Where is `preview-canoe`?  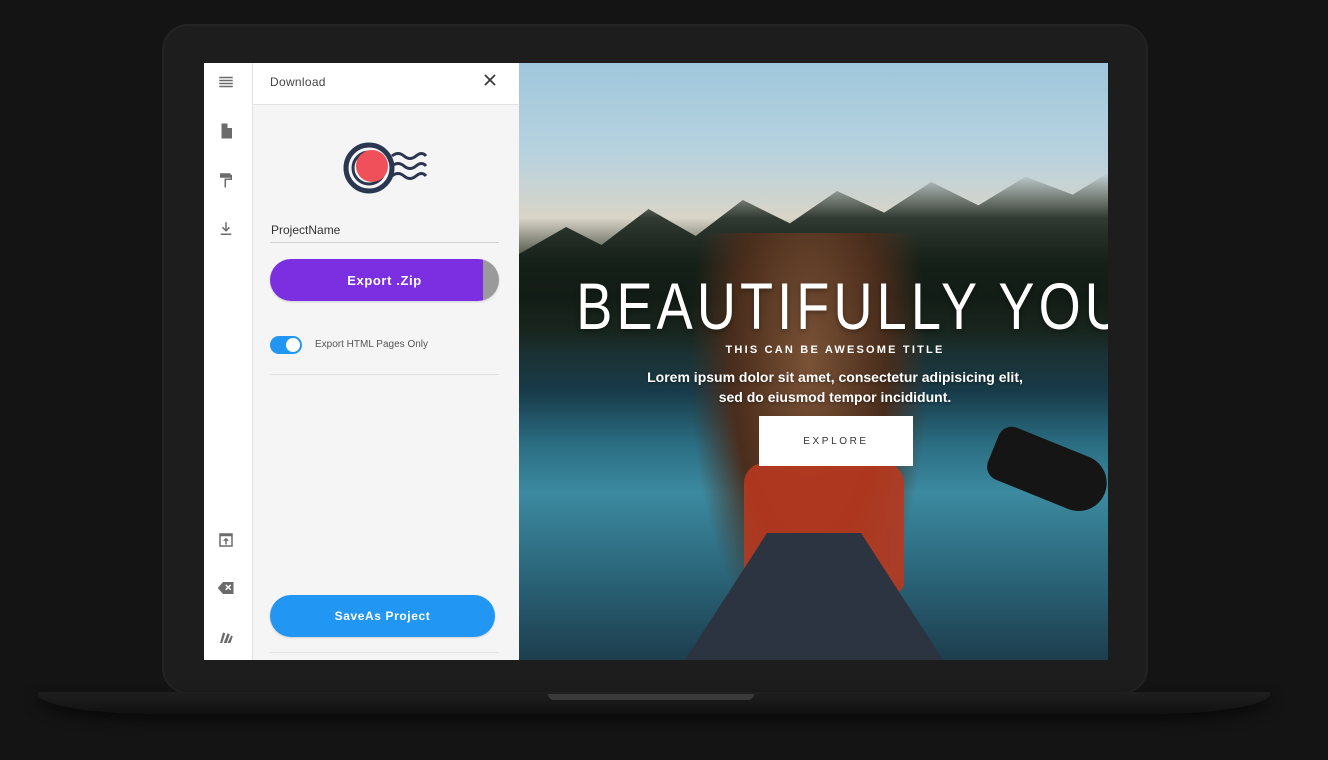 preview-canoe is located at coordinates (814, 596).